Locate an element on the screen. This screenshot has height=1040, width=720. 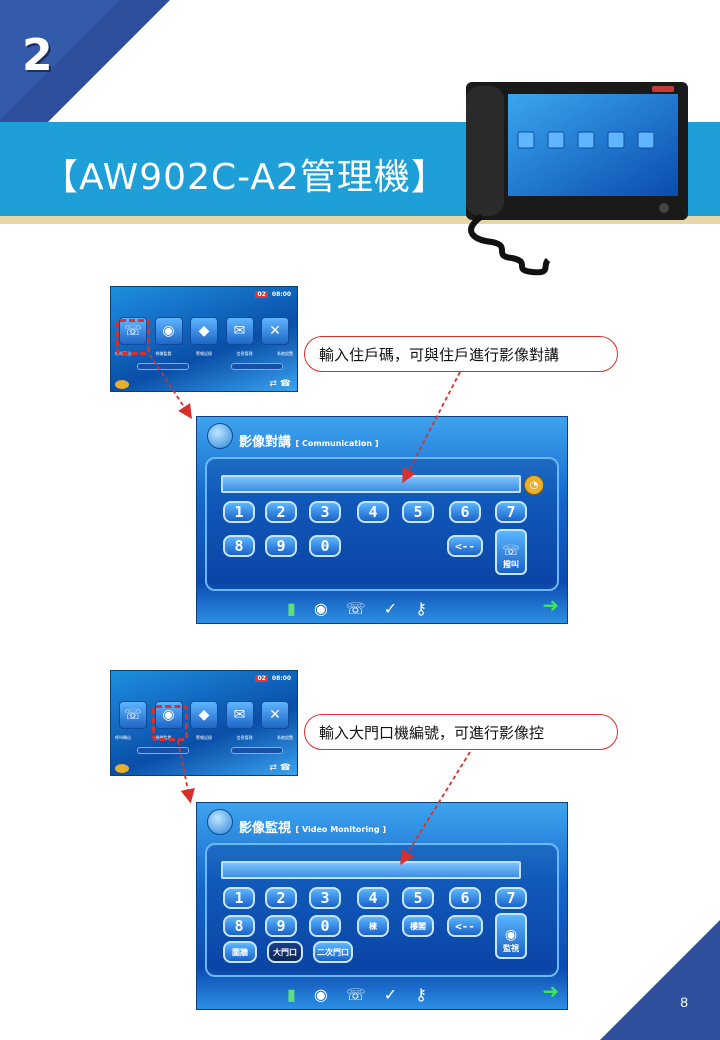
arrow-to-room-input is located at coordinates (431, 427).